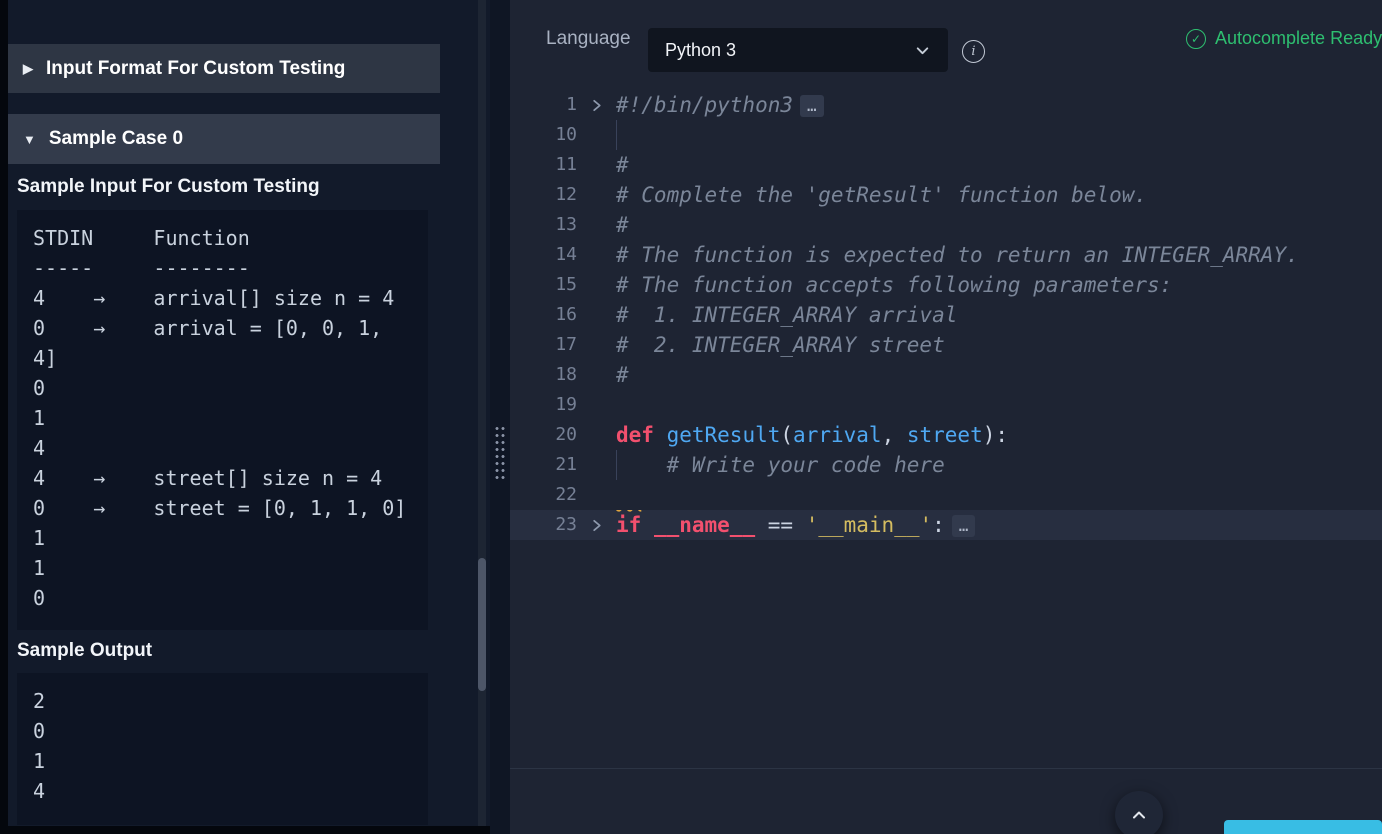 The width and height of the screenshot is (1382, 834). What do you see at coordinates (999, 315) in the screenshot?
I see `code-content: # 1. INTEGER_ARRAY arrival` at bounding box center [999, 315].